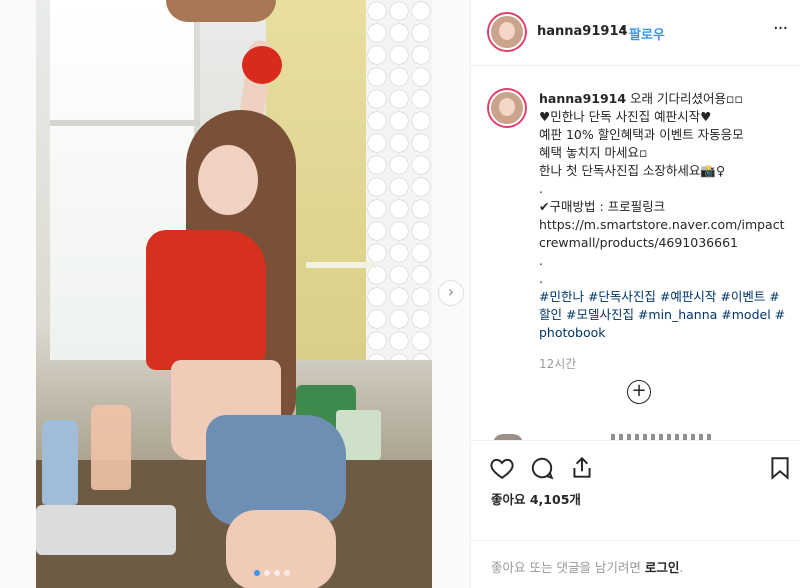 Image resolution: width=800 pixels, height=588 pixels. What do you see at coordinates (632, 170) in the screenshot?
I see `caption-line: 한나 첫 단독사진집 소장하세요📸♀` at bounding box center [632, 170].